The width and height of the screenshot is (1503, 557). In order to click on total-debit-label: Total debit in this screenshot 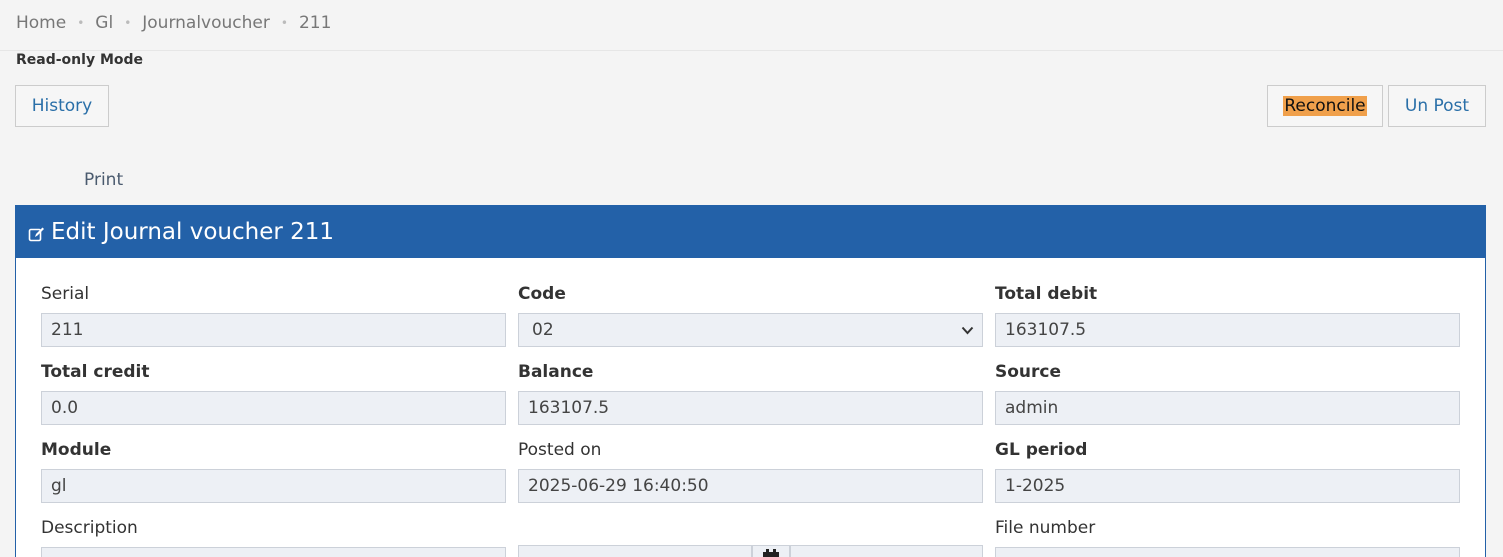, I will do `click(1046, 294)`.